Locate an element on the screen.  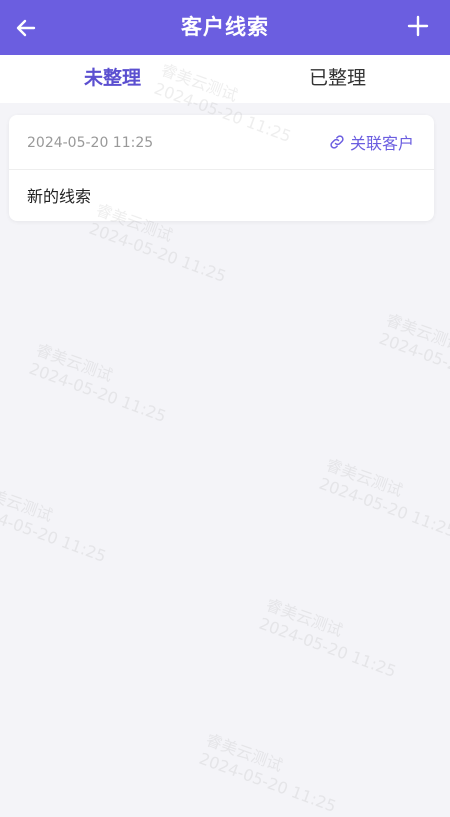
add-lead-button is located at coordinates (418, 26).